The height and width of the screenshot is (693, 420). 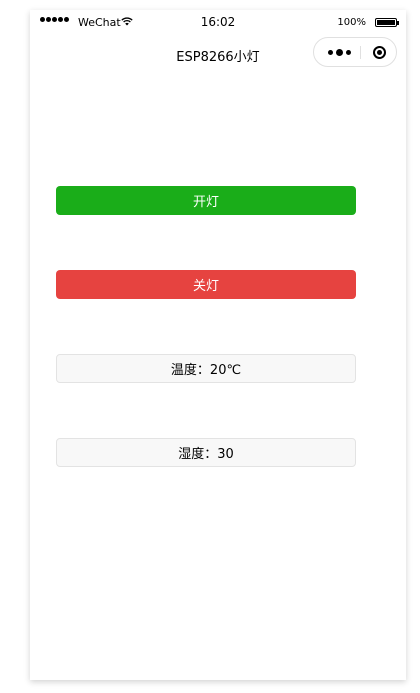 I want to click on capsule-divider, so click(x=360, y=52).